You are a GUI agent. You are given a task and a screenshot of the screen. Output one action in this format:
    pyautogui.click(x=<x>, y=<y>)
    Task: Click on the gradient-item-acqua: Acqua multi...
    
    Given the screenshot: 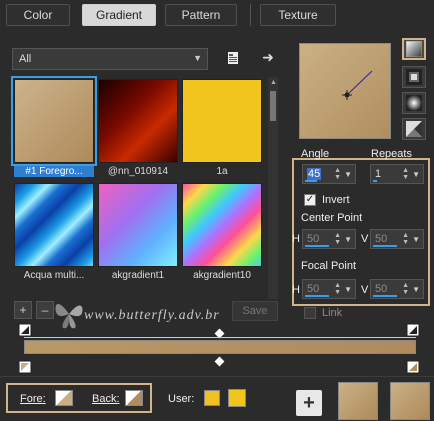 What is the action you would take?
    pyautogui.click(x=54, y=232)
    